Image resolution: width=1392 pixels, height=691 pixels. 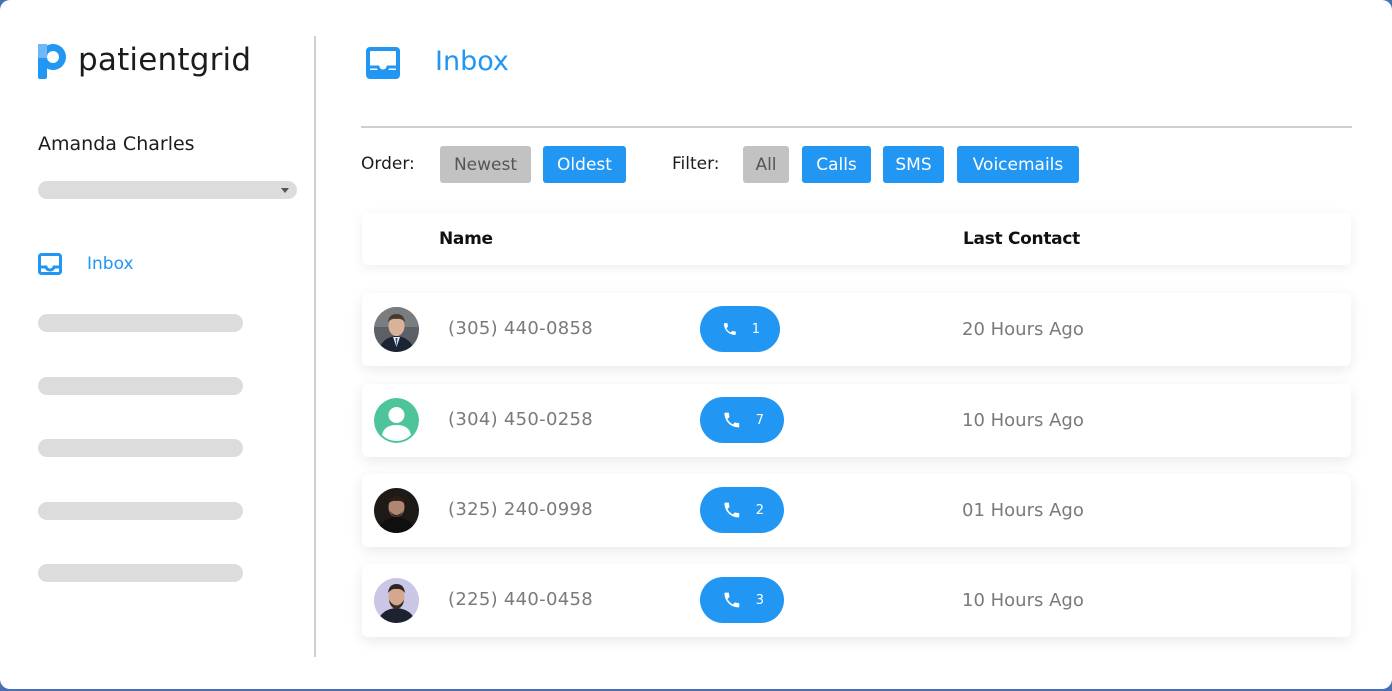 What do you see at coordinates (742, 600) in the screenshot?
I see `call-count-button: 3` at bounding box center [742, 600].